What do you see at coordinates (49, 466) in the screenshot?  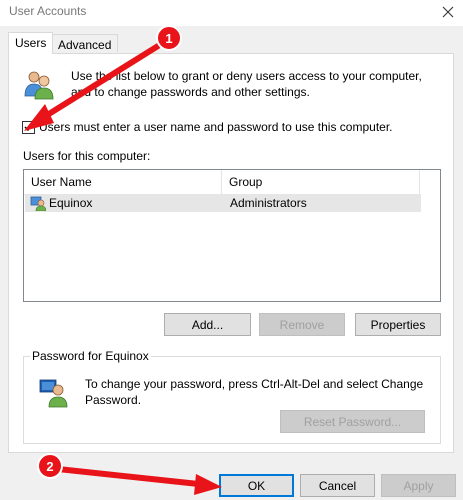 I see `annotation-marker-2-text: 2` at bounding box center [49, 466].